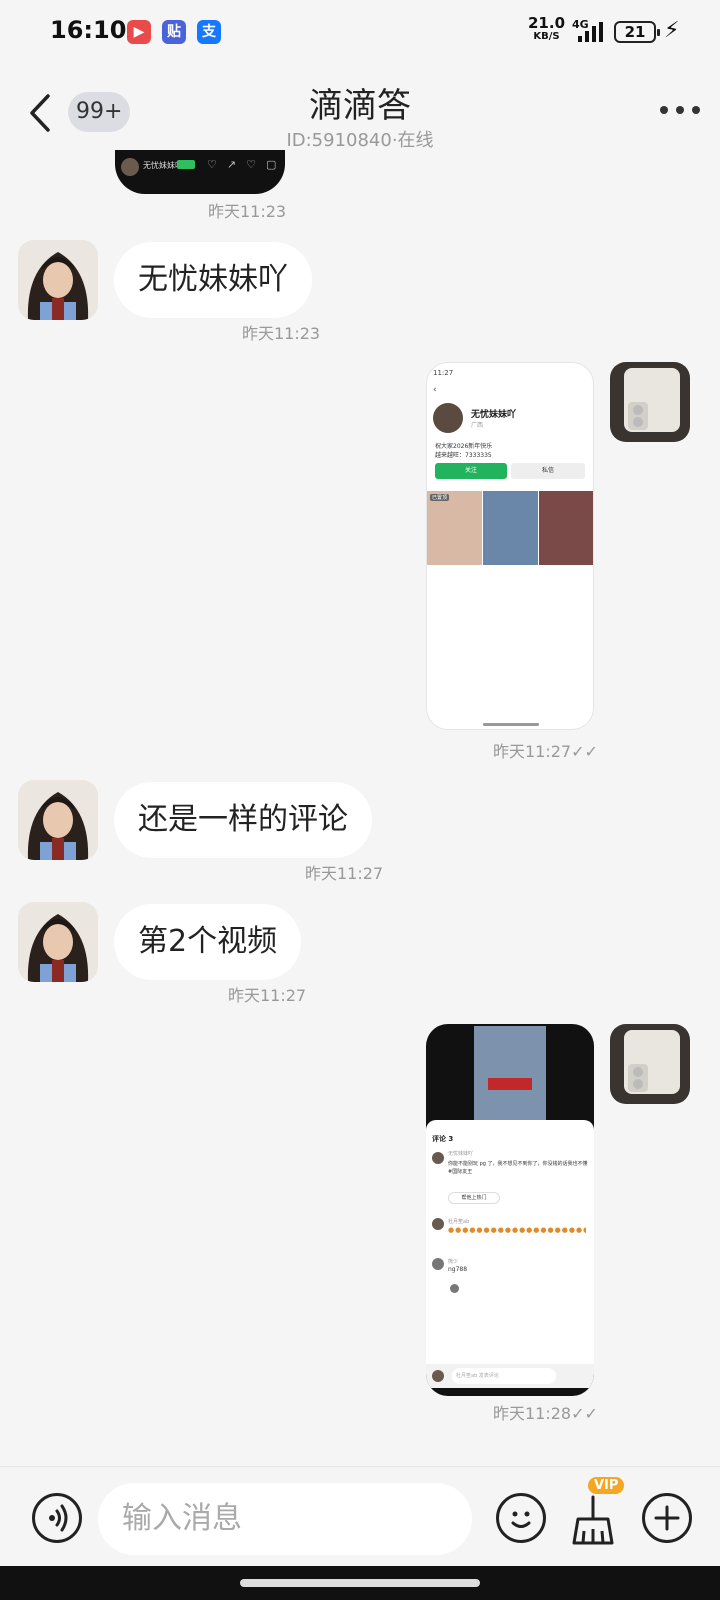 The width and height of the screenshot is (720, 1600). I want to click on preview-bio: 祝大家2026新年快乐, so click(464, 446).